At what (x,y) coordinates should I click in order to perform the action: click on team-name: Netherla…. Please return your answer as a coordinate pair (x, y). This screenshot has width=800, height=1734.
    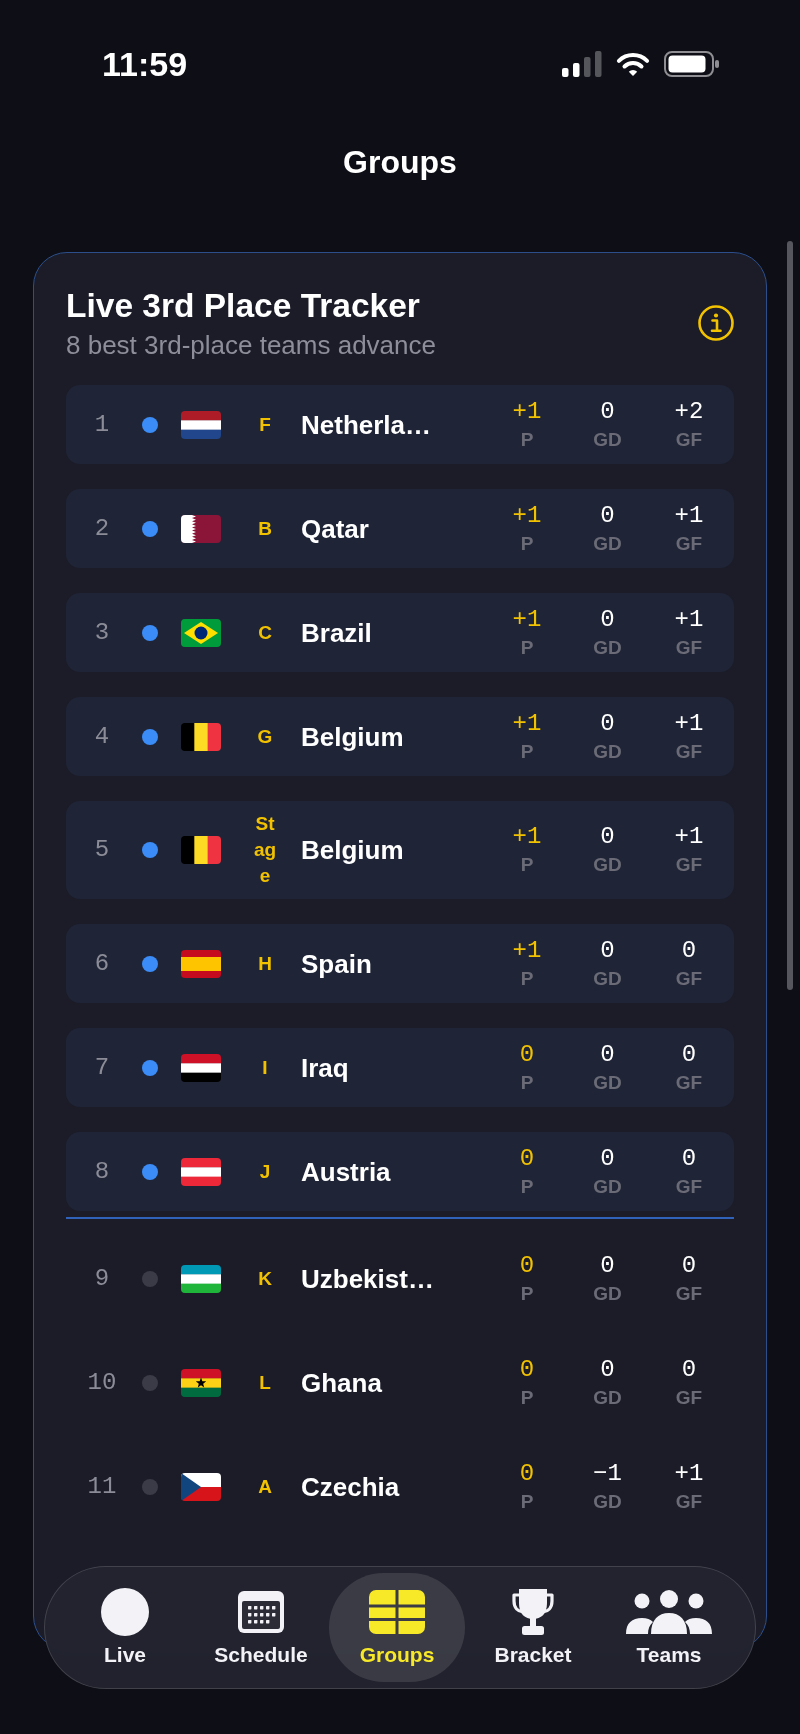
    Looking at the image, I should click on (366, 424).